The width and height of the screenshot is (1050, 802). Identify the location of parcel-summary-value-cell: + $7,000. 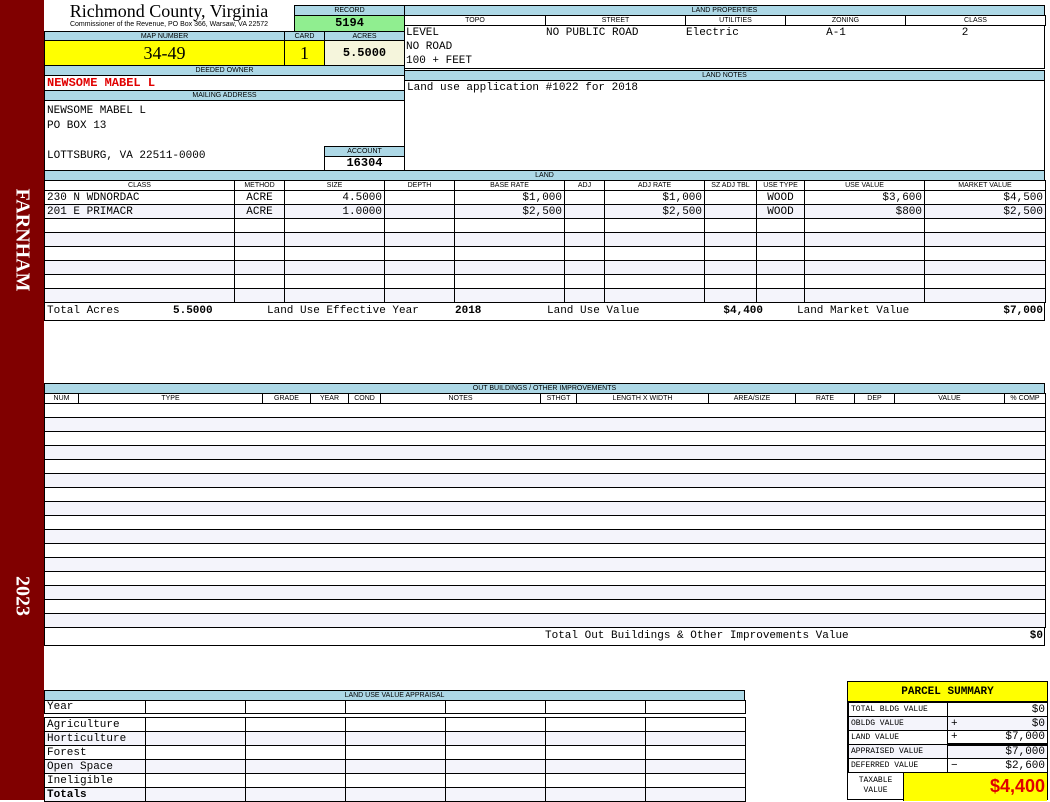
(997, 737).